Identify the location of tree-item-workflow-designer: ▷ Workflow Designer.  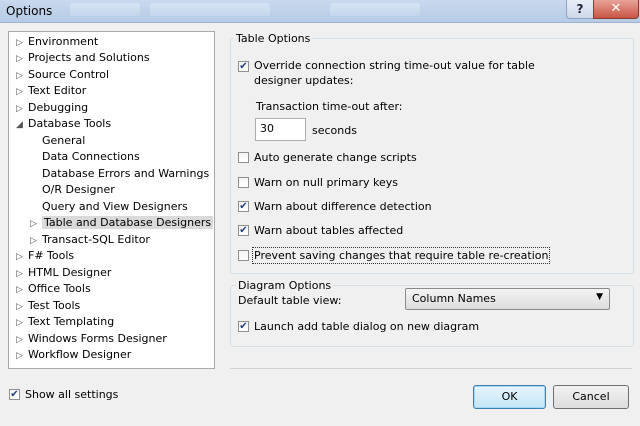
(73, 355).